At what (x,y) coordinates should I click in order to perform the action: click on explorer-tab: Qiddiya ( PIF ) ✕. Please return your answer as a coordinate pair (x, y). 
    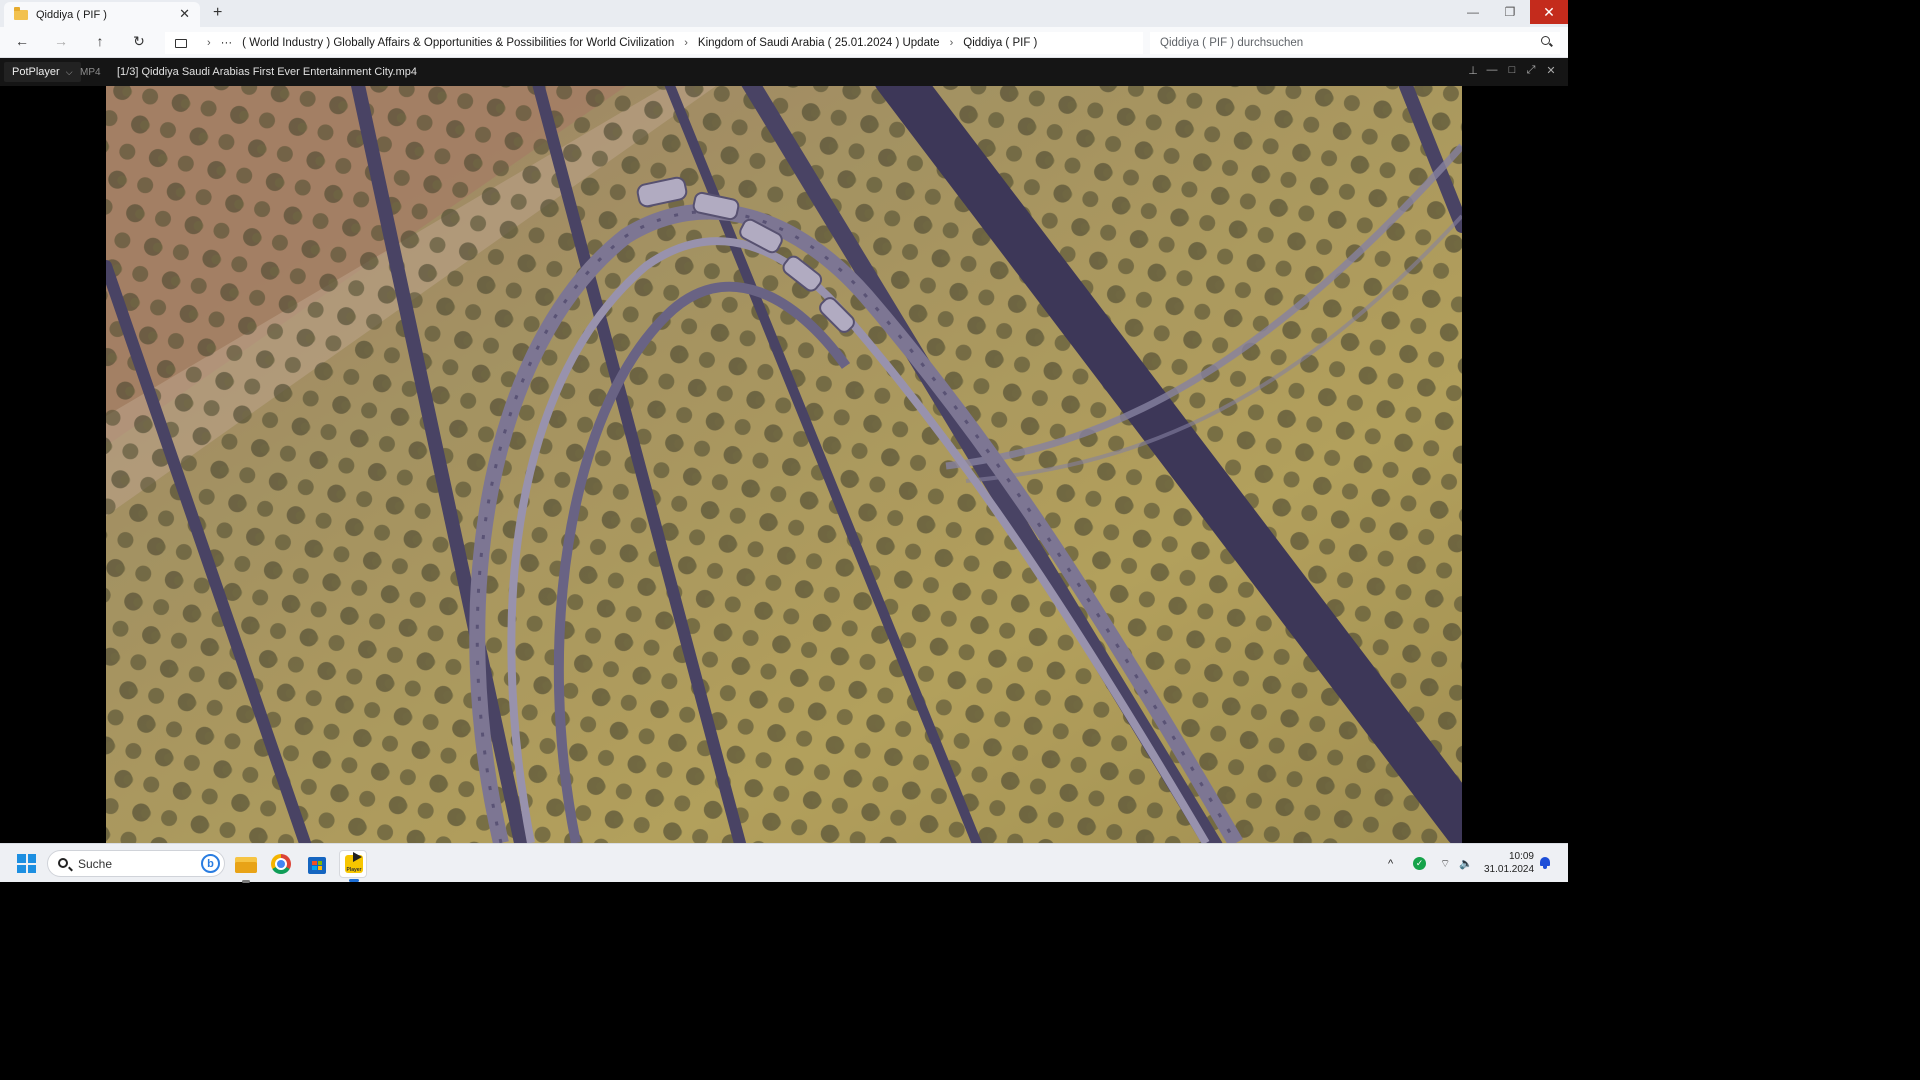
    Looking at the image, I should click on (102, 14).